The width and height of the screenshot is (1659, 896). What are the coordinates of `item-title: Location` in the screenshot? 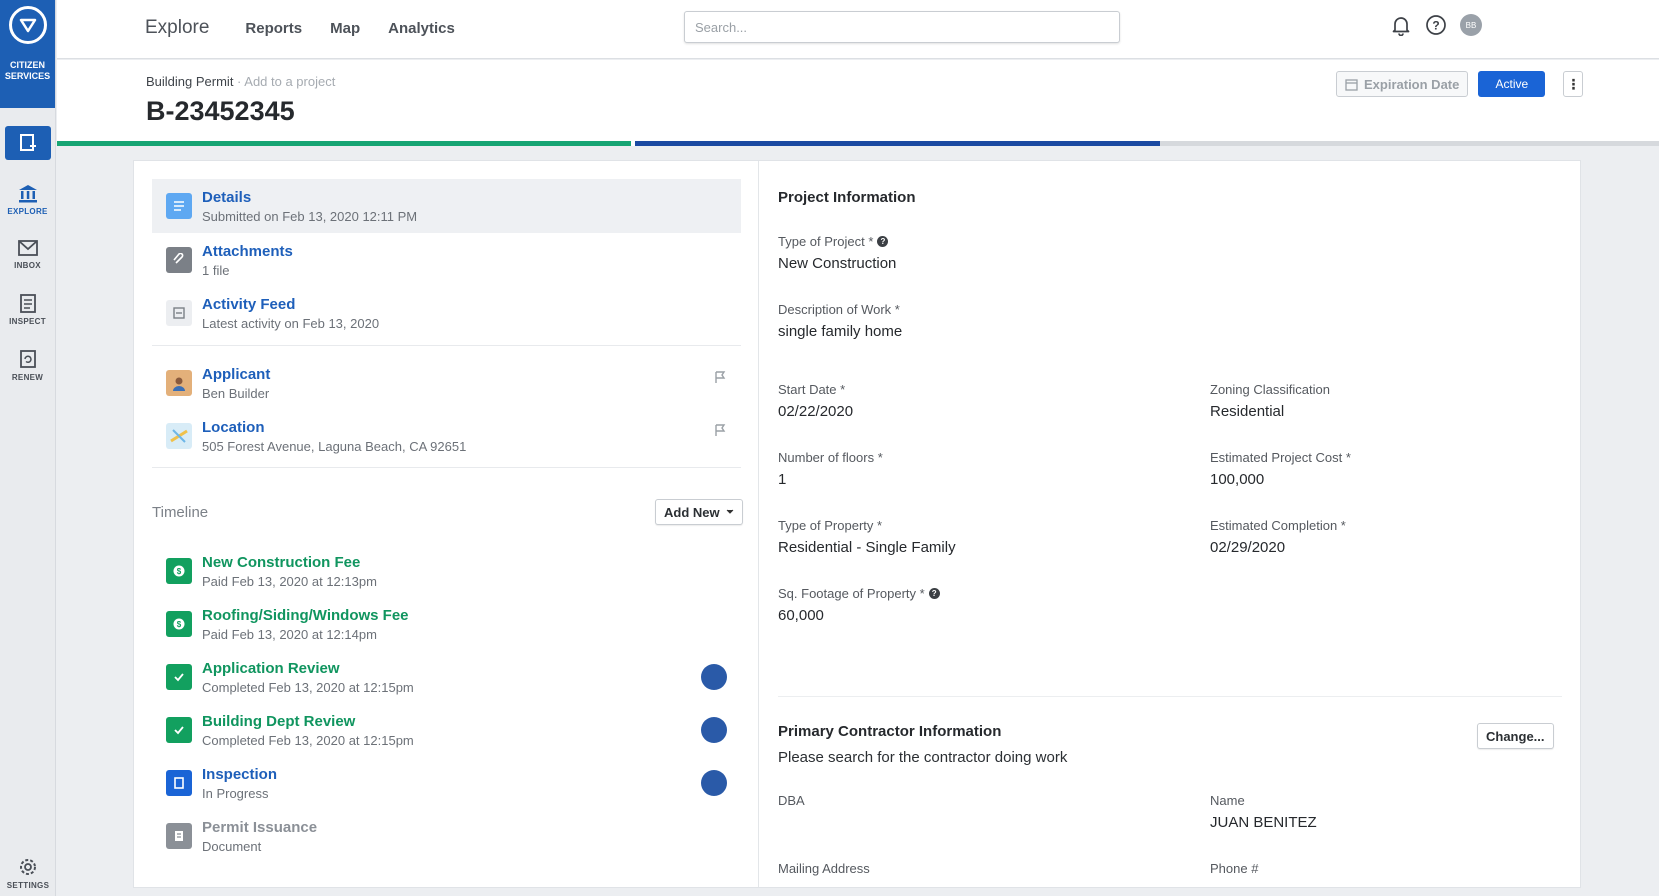 It's located at (233, 427).